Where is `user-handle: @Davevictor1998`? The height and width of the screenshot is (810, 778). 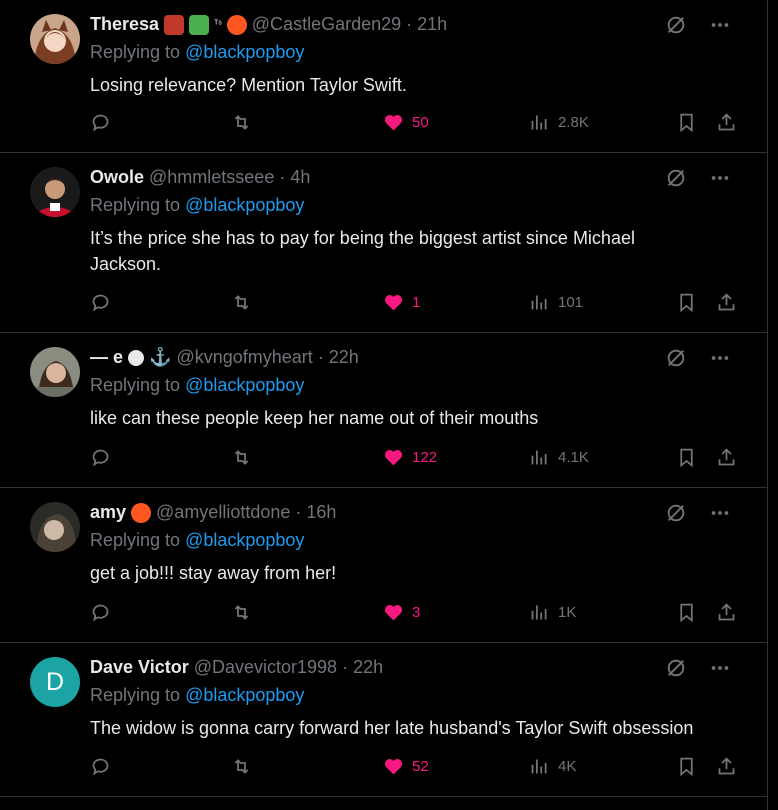 user-handle: @Davevictor1998 is located at coordinates (265, 667).